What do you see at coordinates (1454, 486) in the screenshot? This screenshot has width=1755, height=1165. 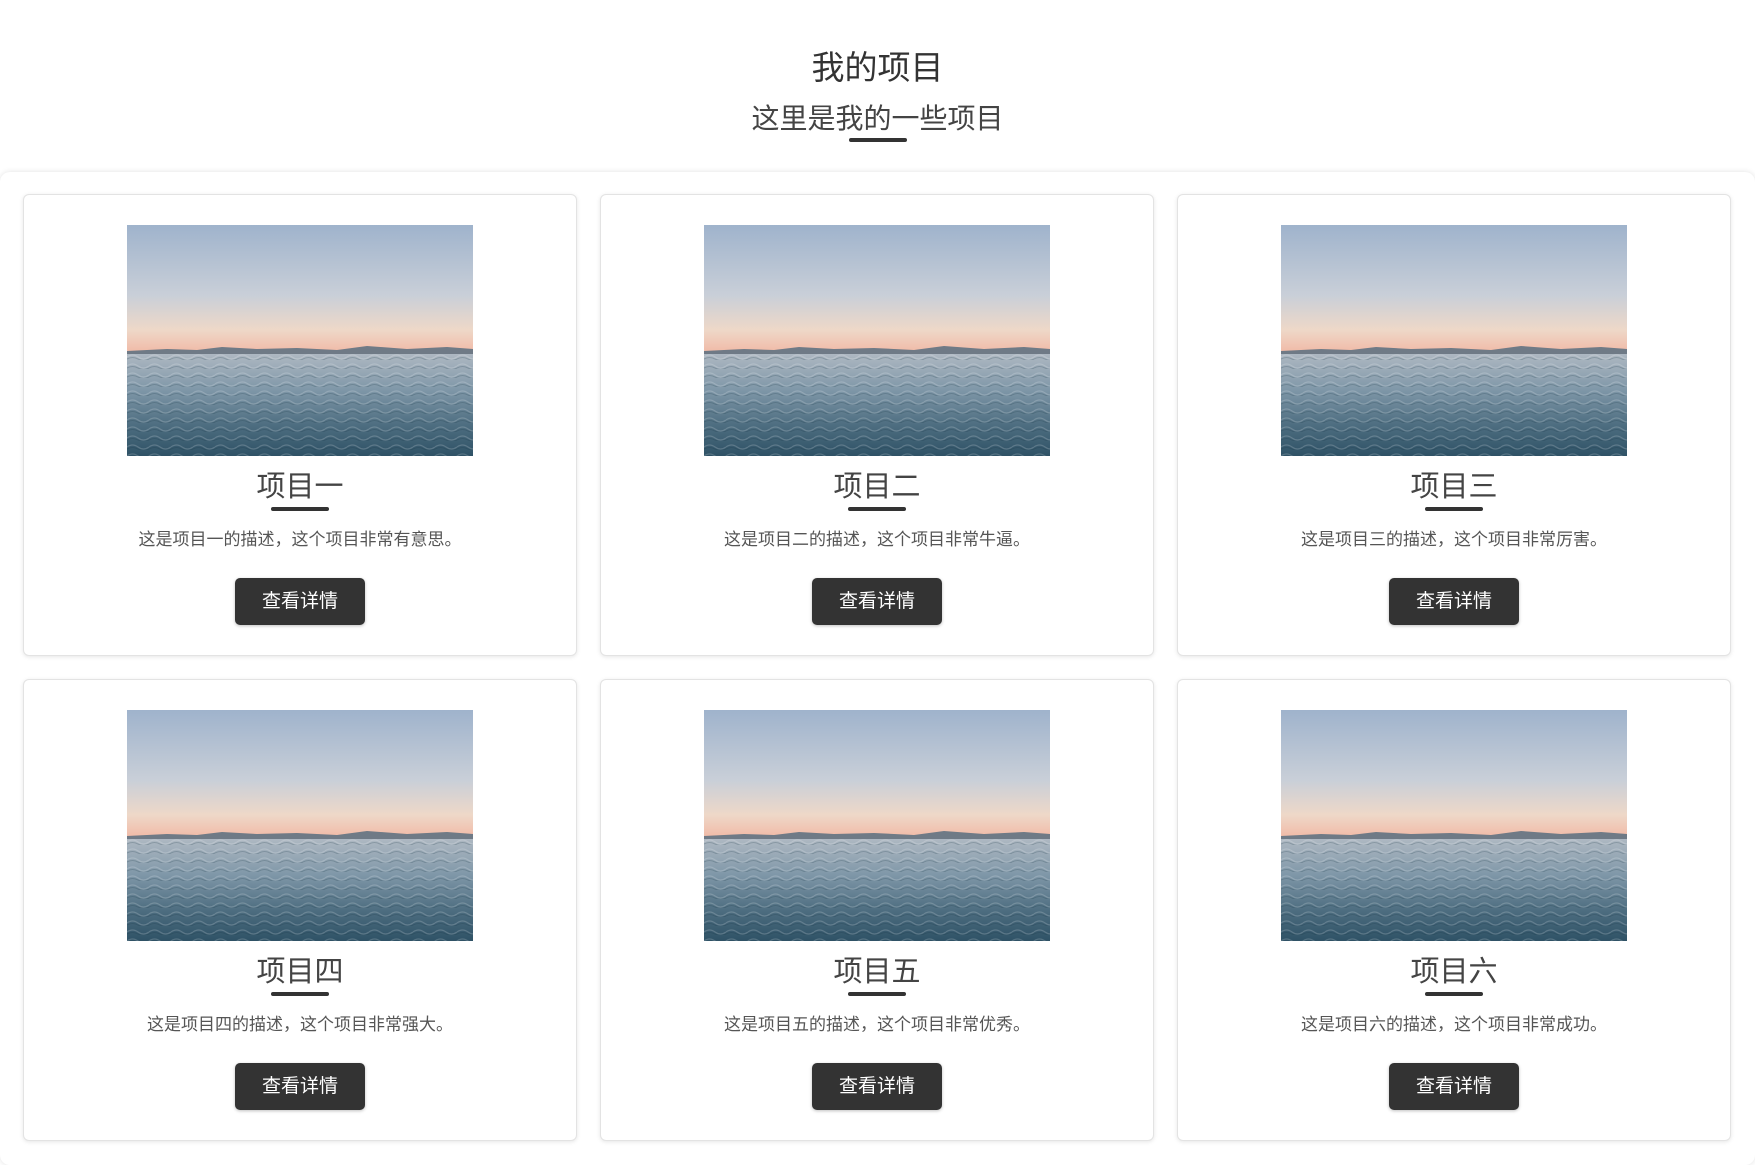 I see `project-title: 项目三` at bounding box center [1454, 486].